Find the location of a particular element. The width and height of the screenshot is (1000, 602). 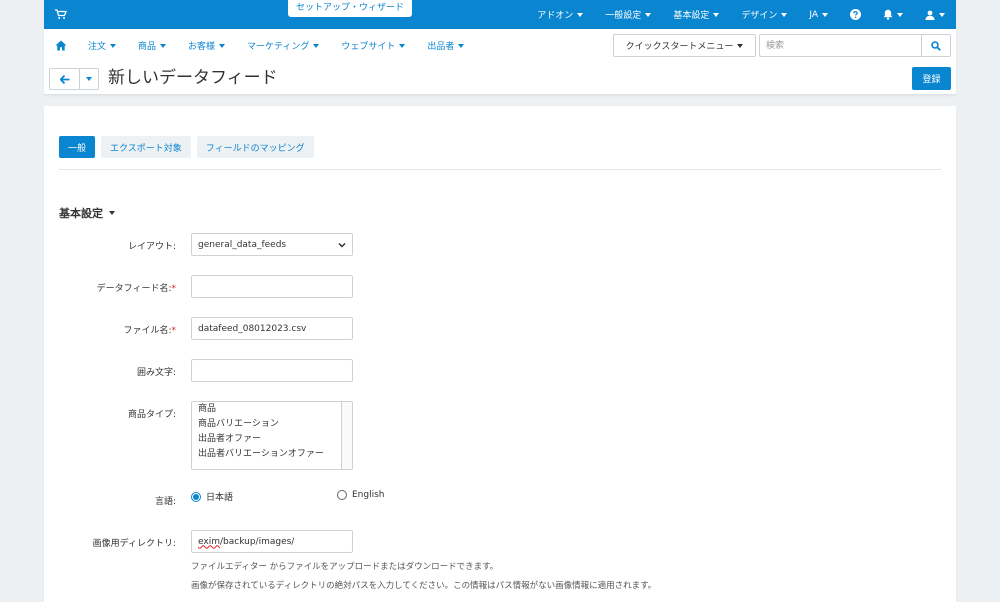

tab-export-target: エクスポート対象 is located at coordinates (146, 147).